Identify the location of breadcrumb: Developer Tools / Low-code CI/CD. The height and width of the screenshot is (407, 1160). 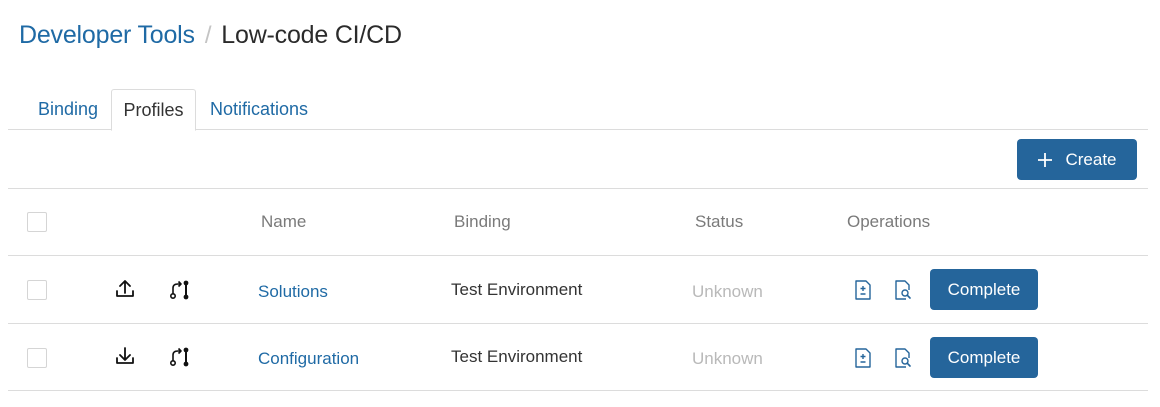
(210, 35).